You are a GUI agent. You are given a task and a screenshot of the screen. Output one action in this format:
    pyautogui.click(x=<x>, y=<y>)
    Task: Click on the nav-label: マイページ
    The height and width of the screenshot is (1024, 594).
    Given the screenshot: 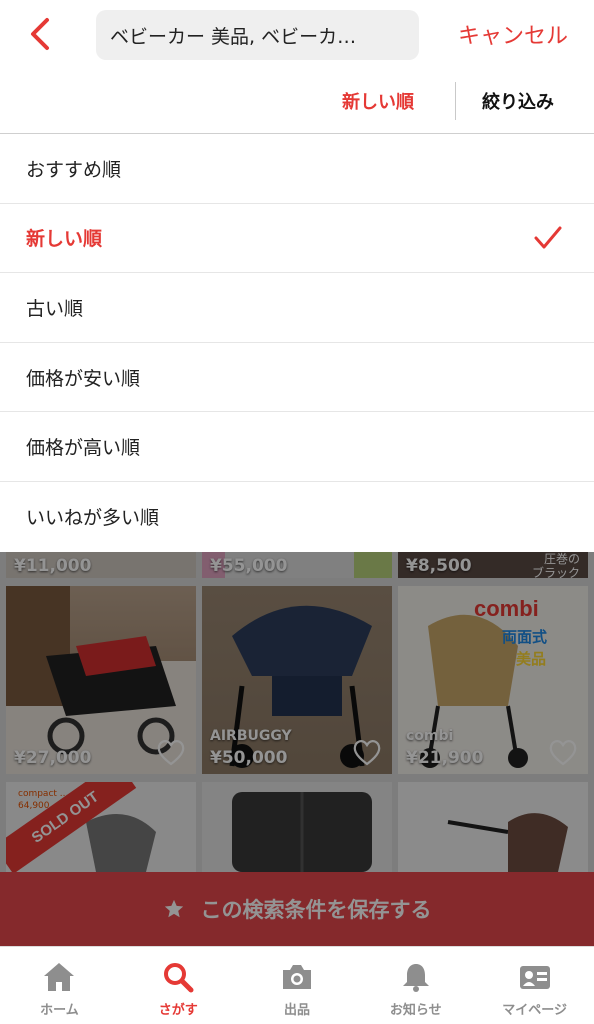 What is the action you would take?
    pyautogui.click(x=534, y=1010)
    